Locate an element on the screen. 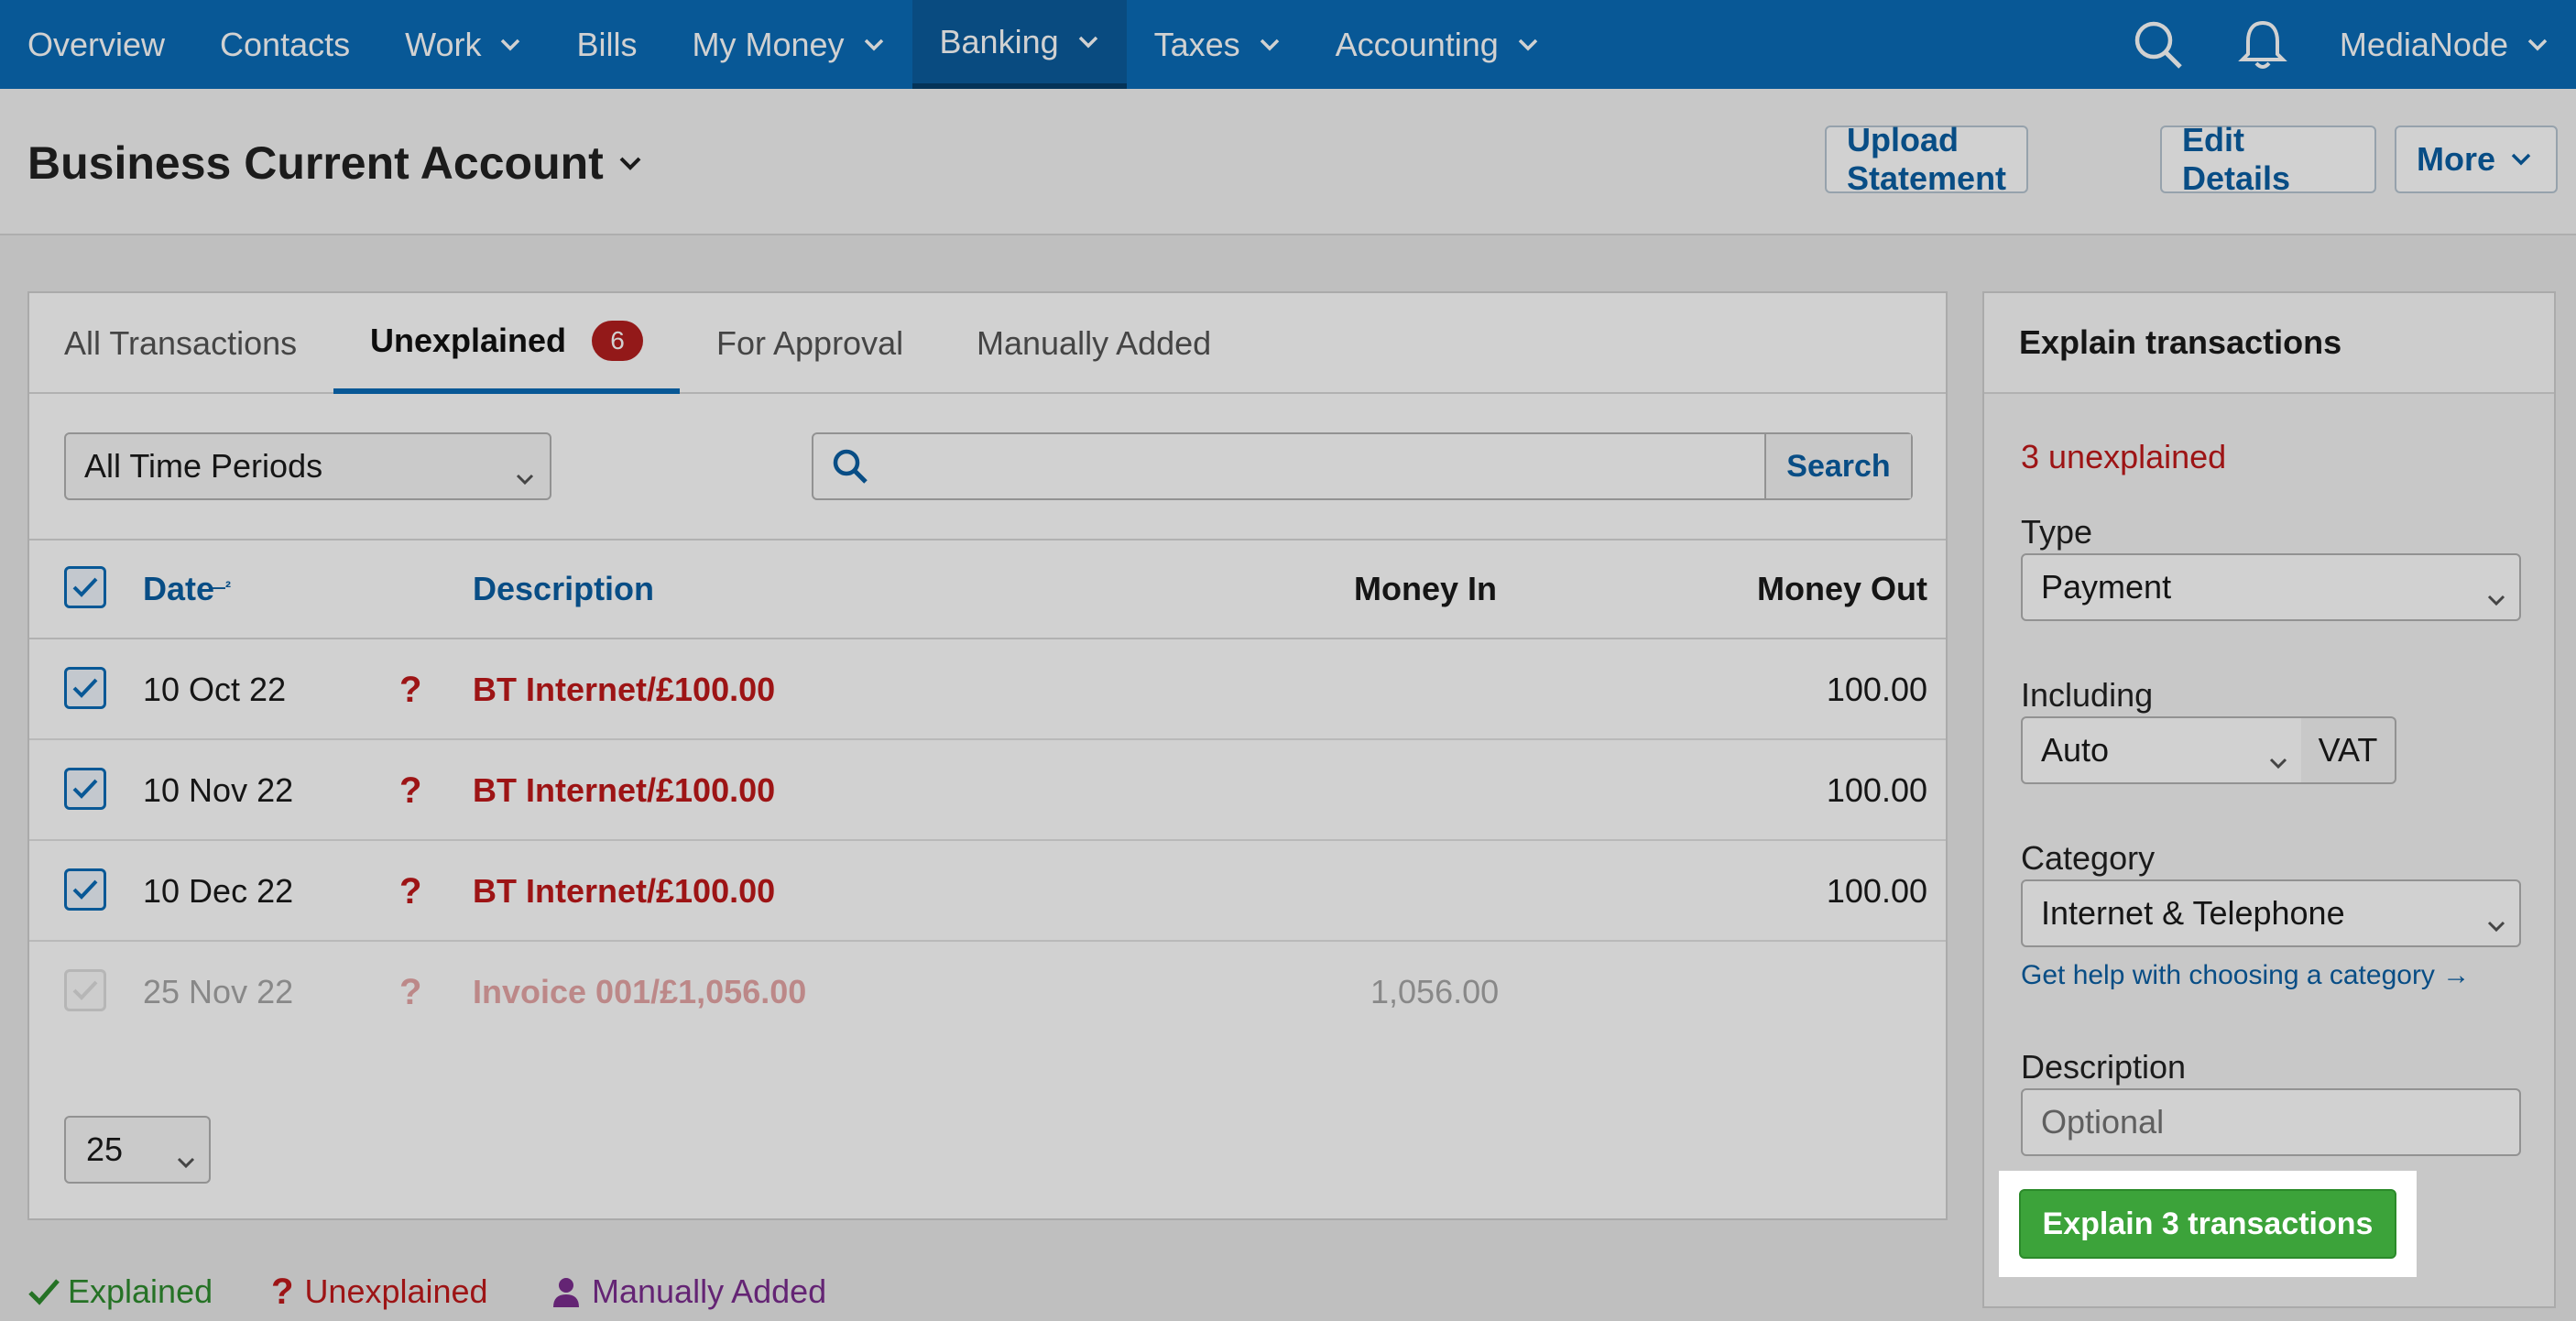 The image size is (2576, 1321). category-value: Internet & Telephone is located at coordinates (2193, 913).